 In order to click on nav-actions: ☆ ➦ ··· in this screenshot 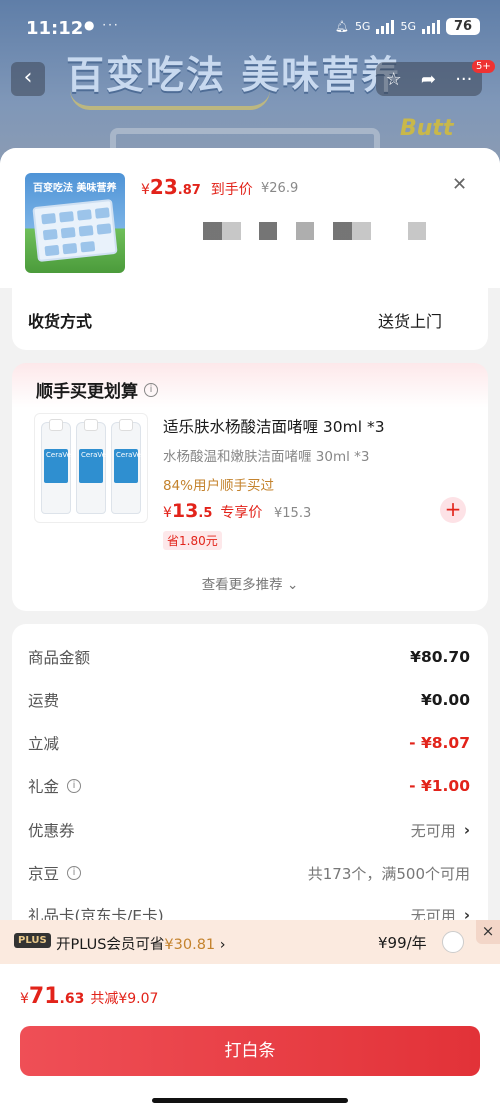, I will do `click(429, 79)`.